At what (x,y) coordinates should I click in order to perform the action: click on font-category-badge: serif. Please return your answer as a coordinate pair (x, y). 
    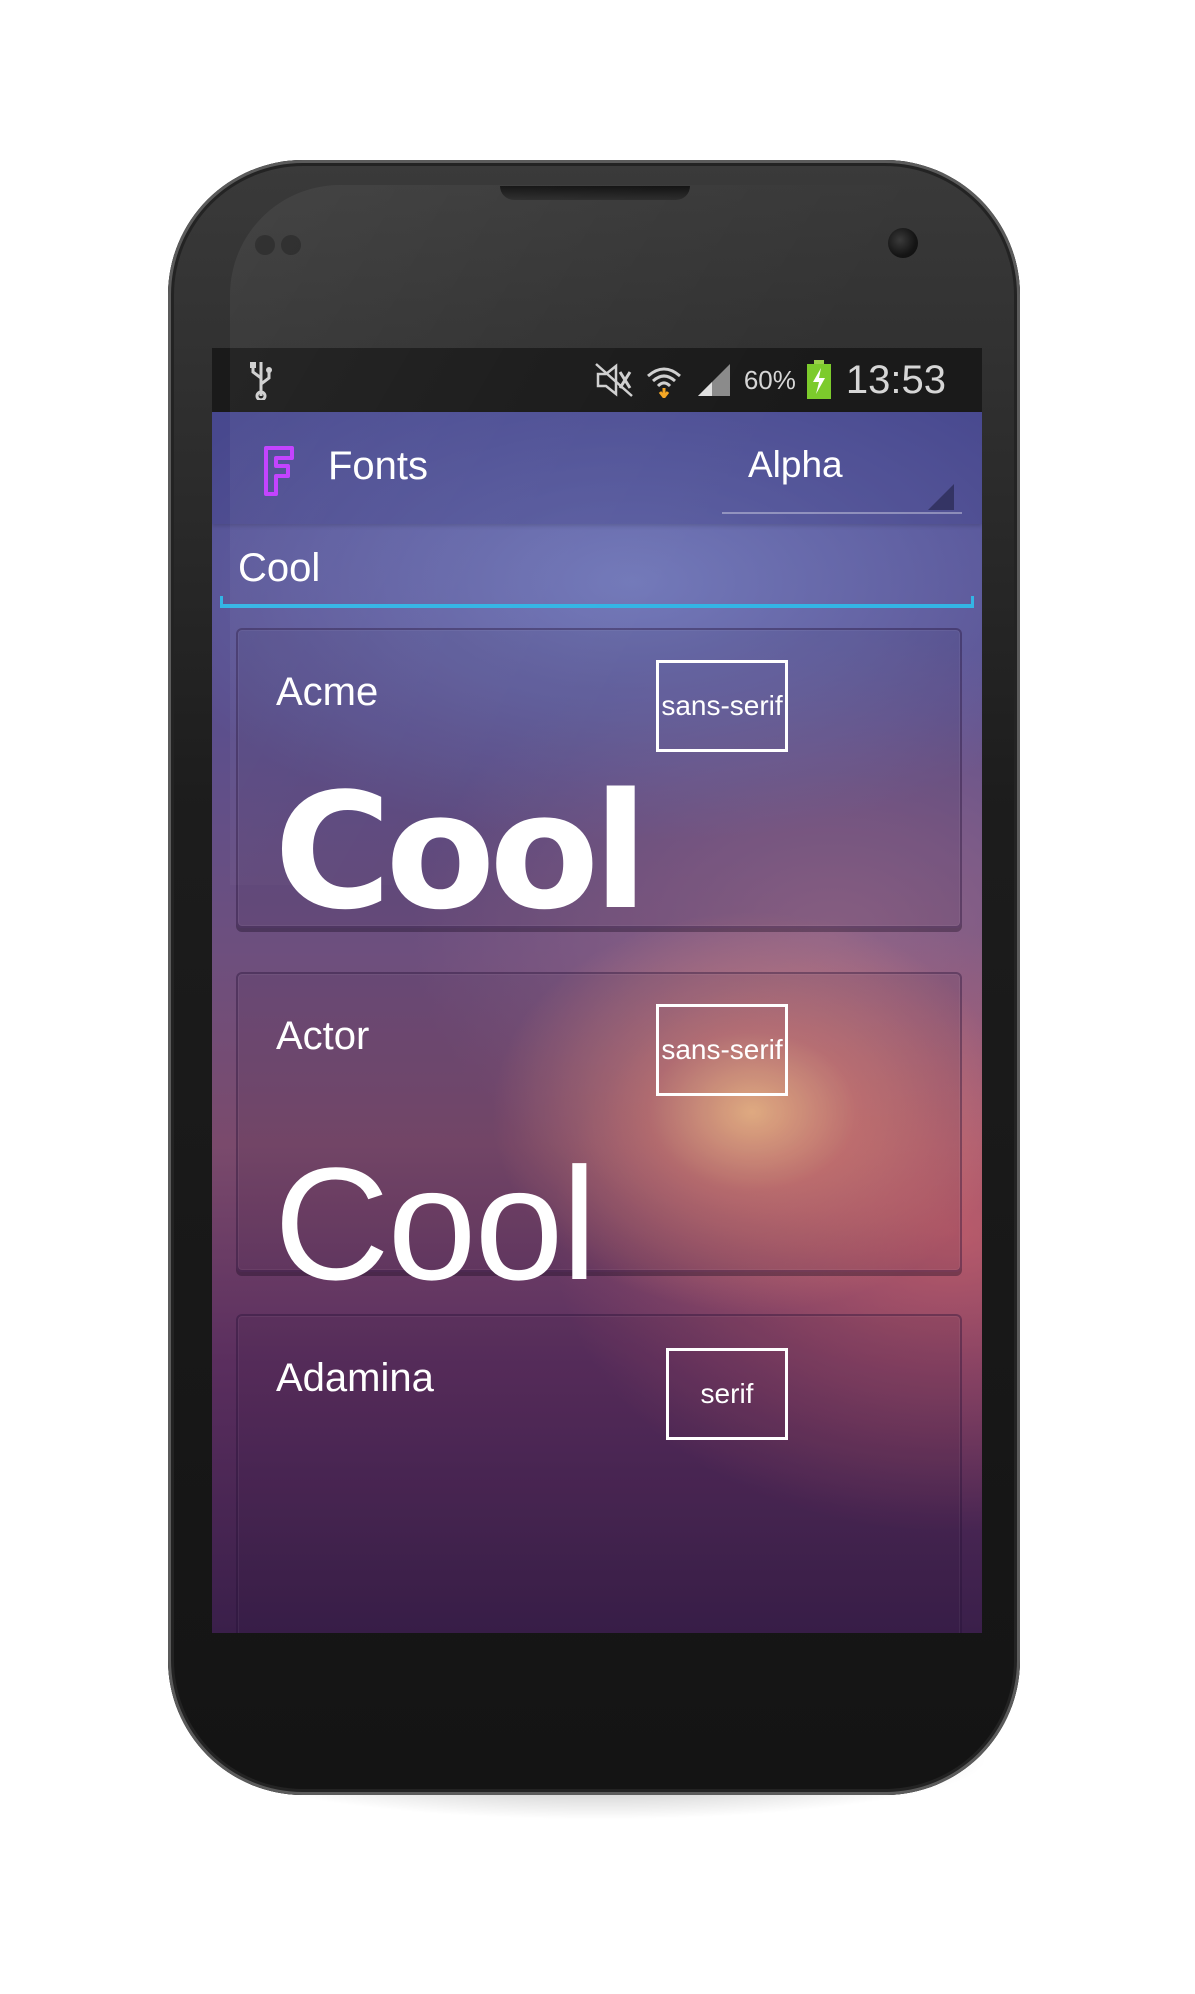
    Looking at the image, I should click on (727, 1394).